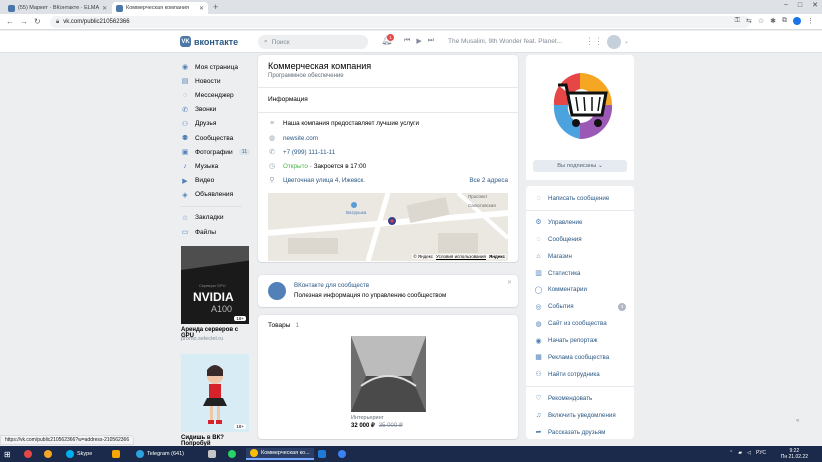  Describe the element at coordinates (626, 41) in the screenshot. I see `chevron-down-icon: ⌄` at that location.